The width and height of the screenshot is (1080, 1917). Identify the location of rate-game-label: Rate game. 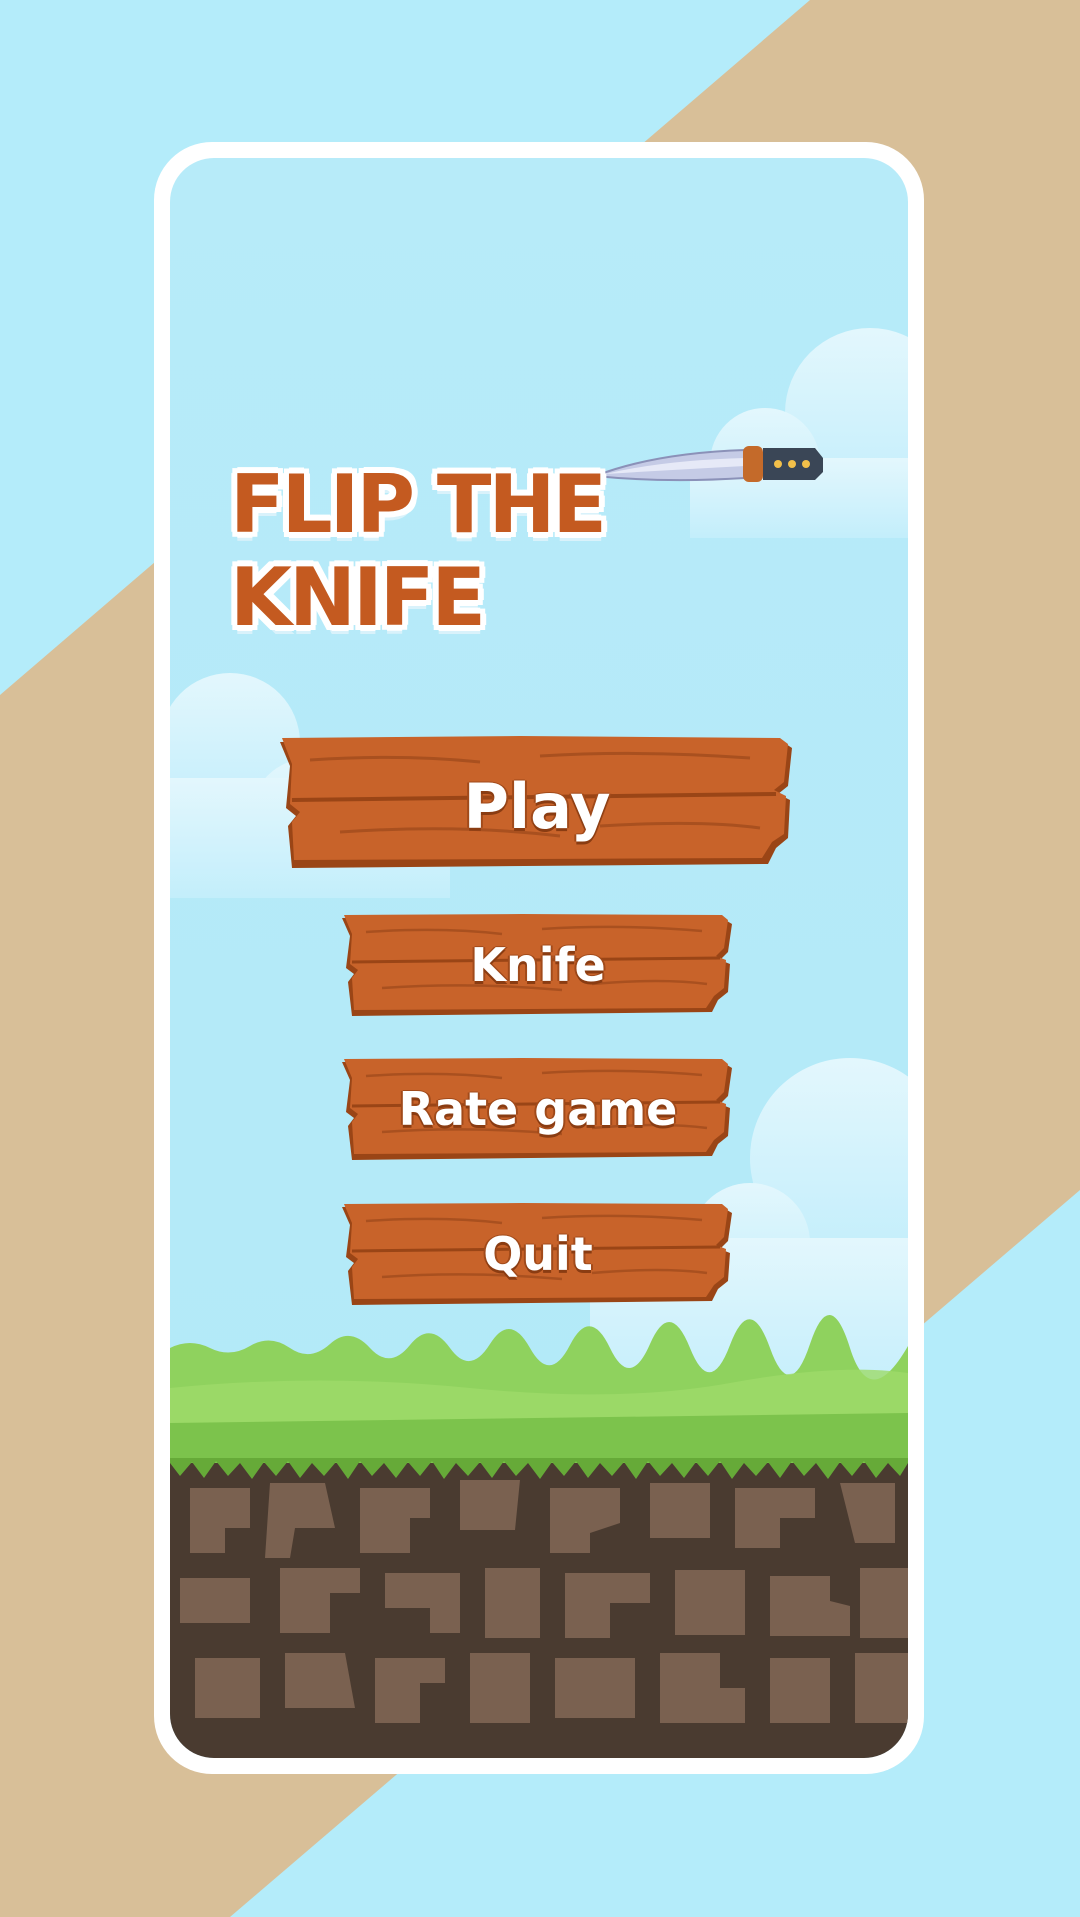
(538, 1109).